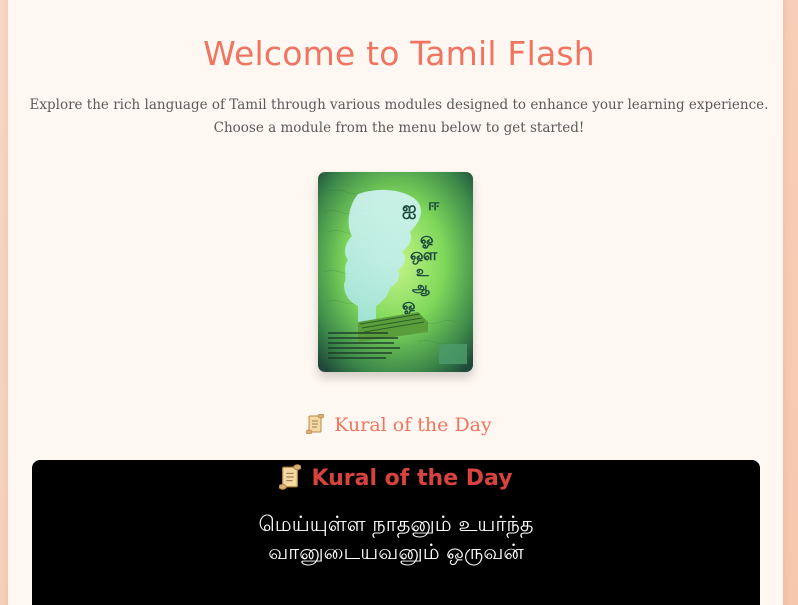 Image resolution: width=798 pixels, height=605 pixels. Describe the element at coordinates (409, 305) in the screenshot. I see `svg-text: ஓ` at that location.